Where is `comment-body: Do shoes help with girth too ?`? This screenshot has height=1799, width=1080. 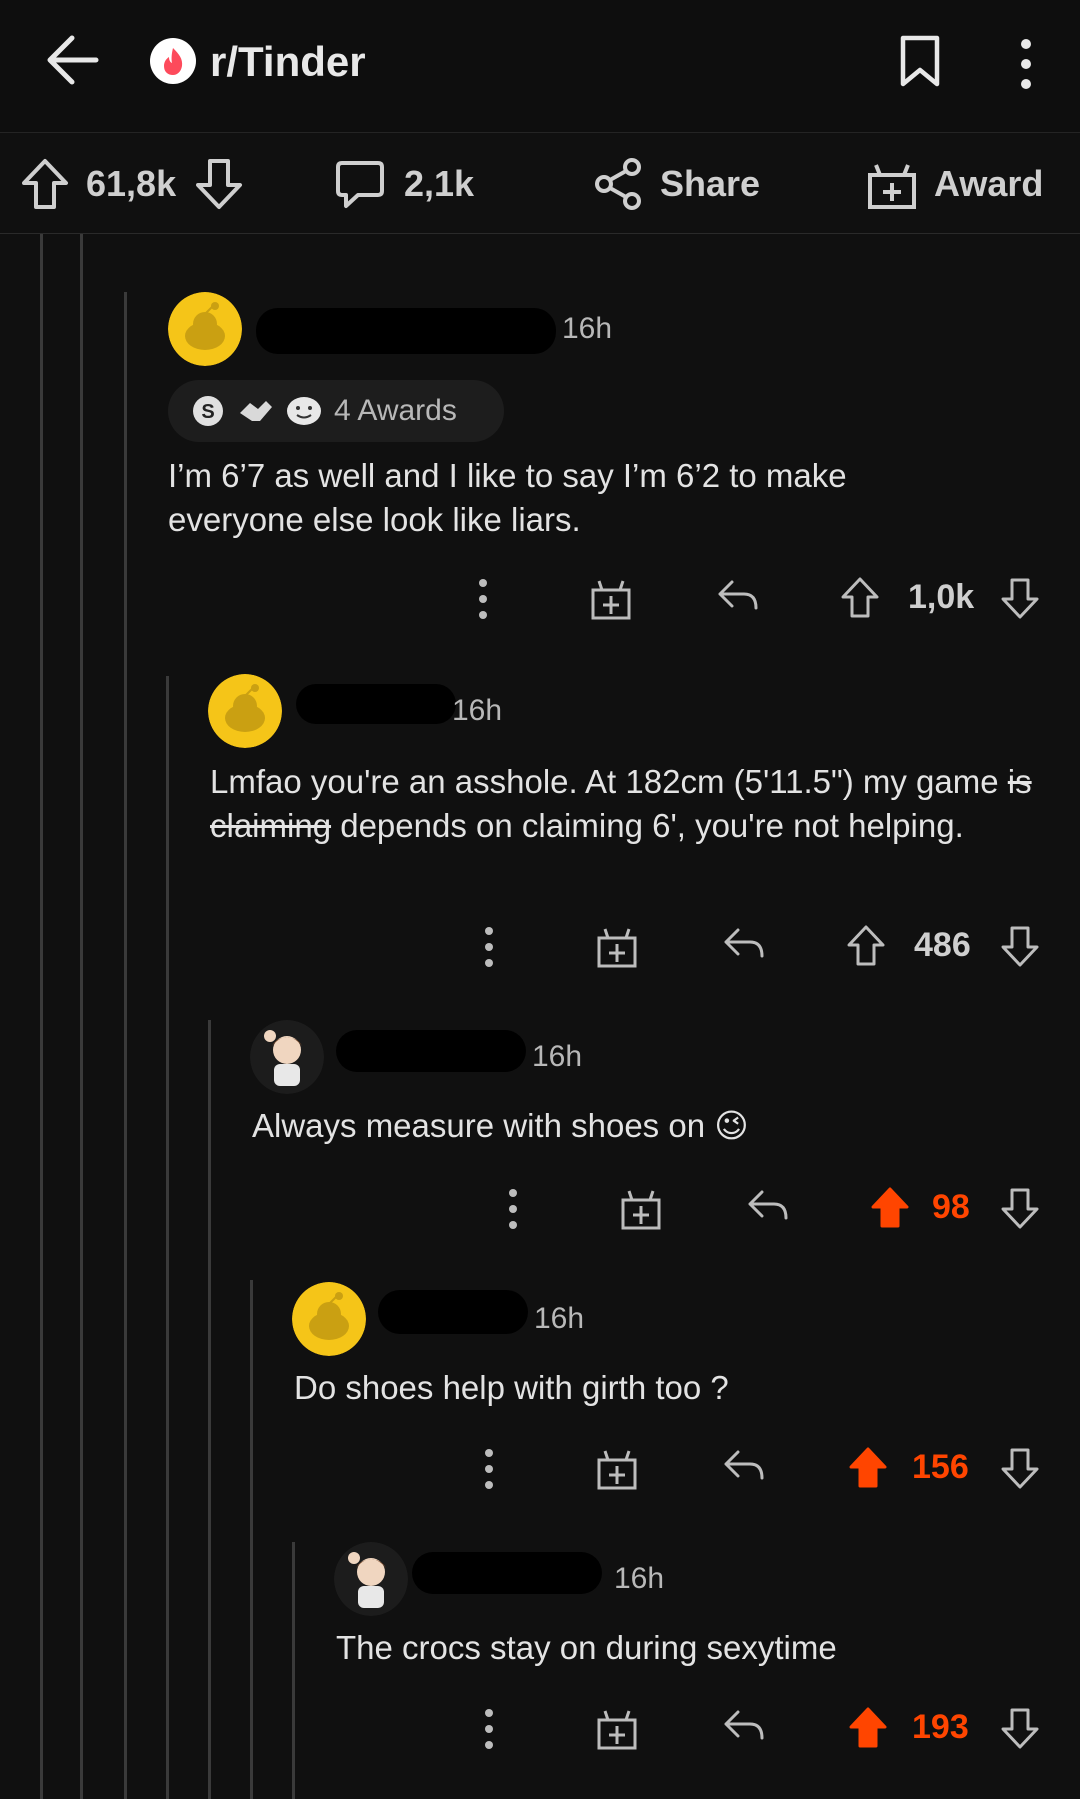
comment-body: Do shoes help with girth too ? is located at coordinates (511, 1387).